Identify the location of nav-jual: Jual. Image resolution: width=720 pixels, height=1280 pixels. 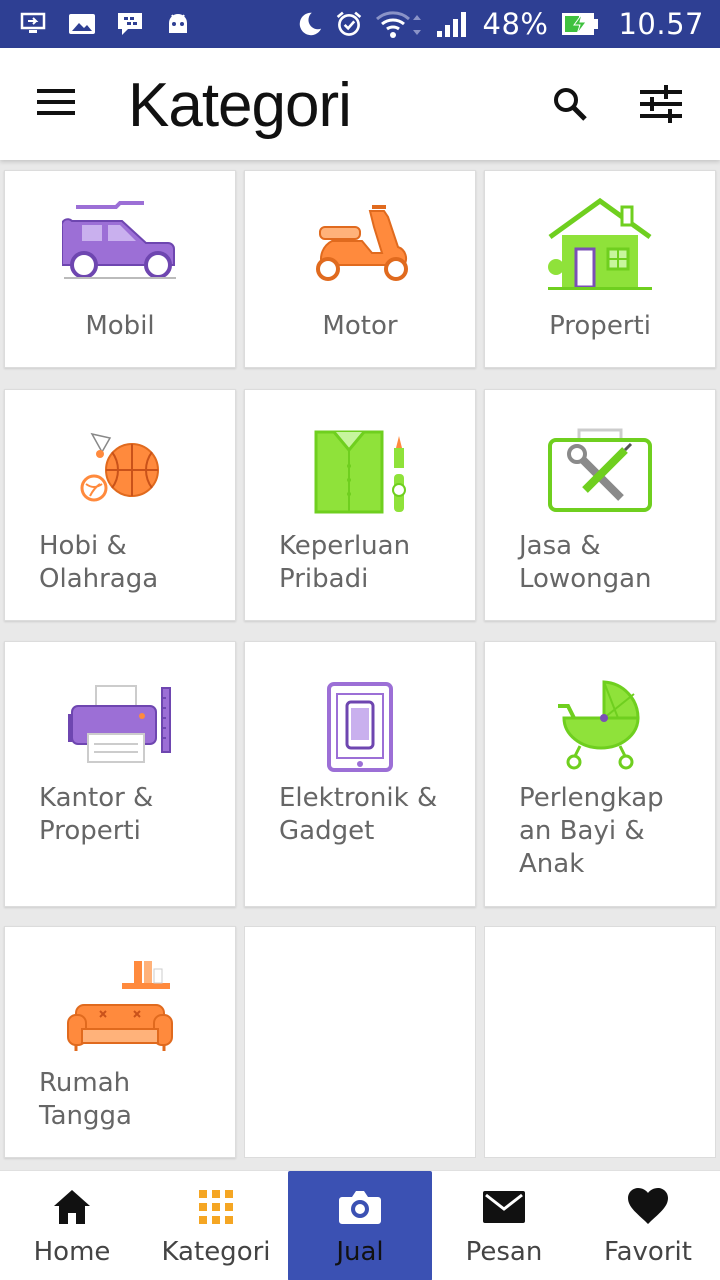
(360, 1225).